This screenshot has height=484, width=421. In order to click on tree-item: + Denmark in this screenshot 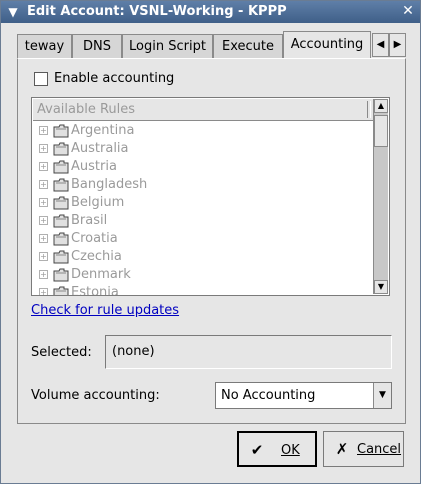, I will do `click(203, 275)`.